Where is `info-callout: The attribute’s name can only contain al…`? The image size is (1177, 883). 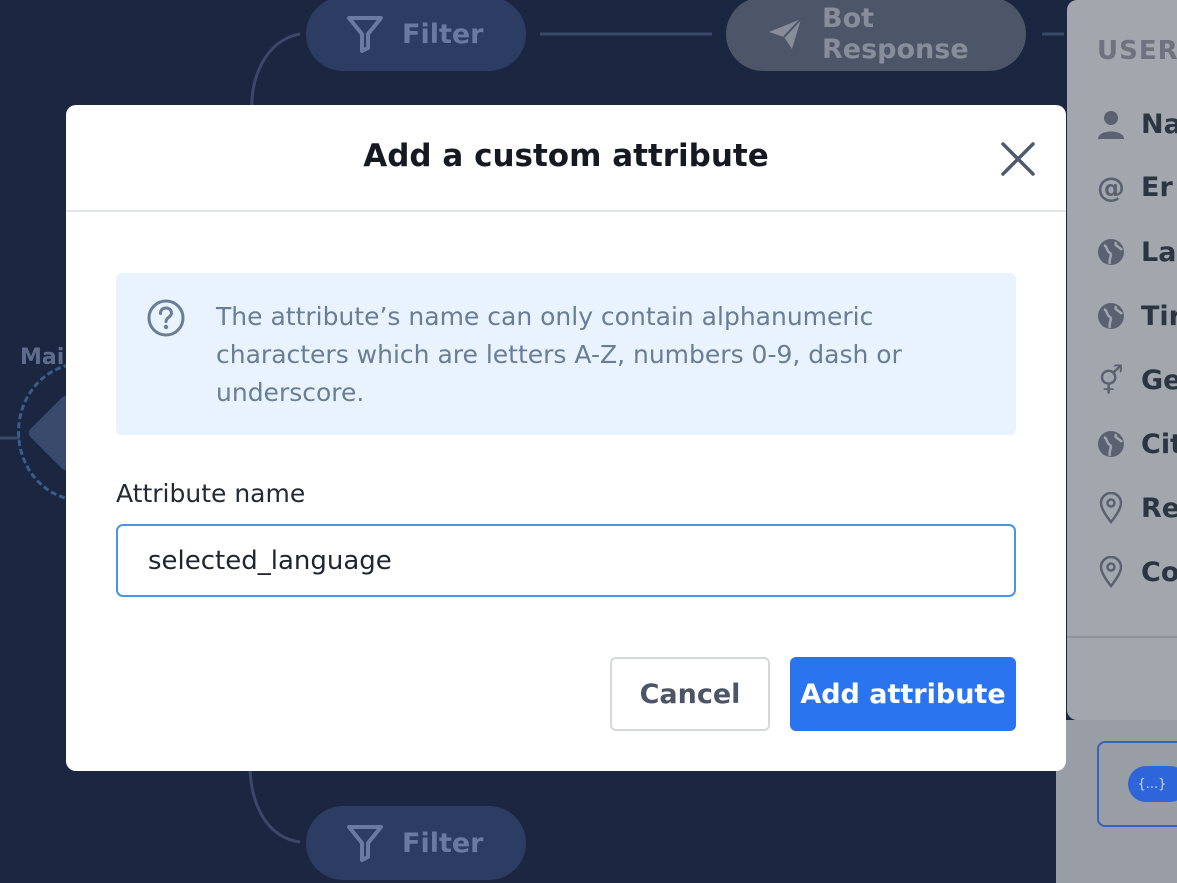
info-callout: The attribute’s name can only contain al… is located at coordinates (566, 354).